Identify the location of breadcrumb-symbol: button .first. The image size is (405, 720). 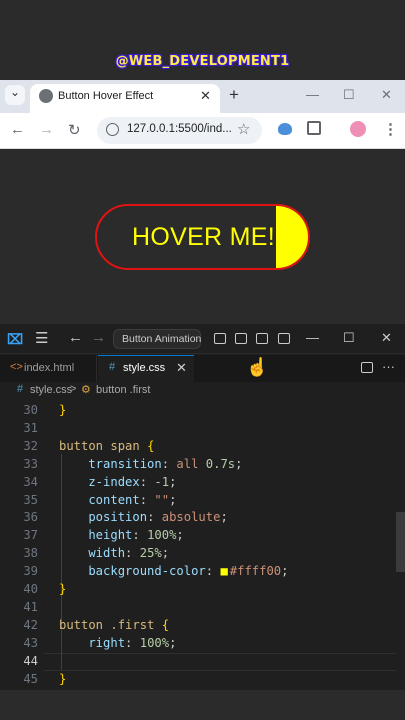
(123, 390).